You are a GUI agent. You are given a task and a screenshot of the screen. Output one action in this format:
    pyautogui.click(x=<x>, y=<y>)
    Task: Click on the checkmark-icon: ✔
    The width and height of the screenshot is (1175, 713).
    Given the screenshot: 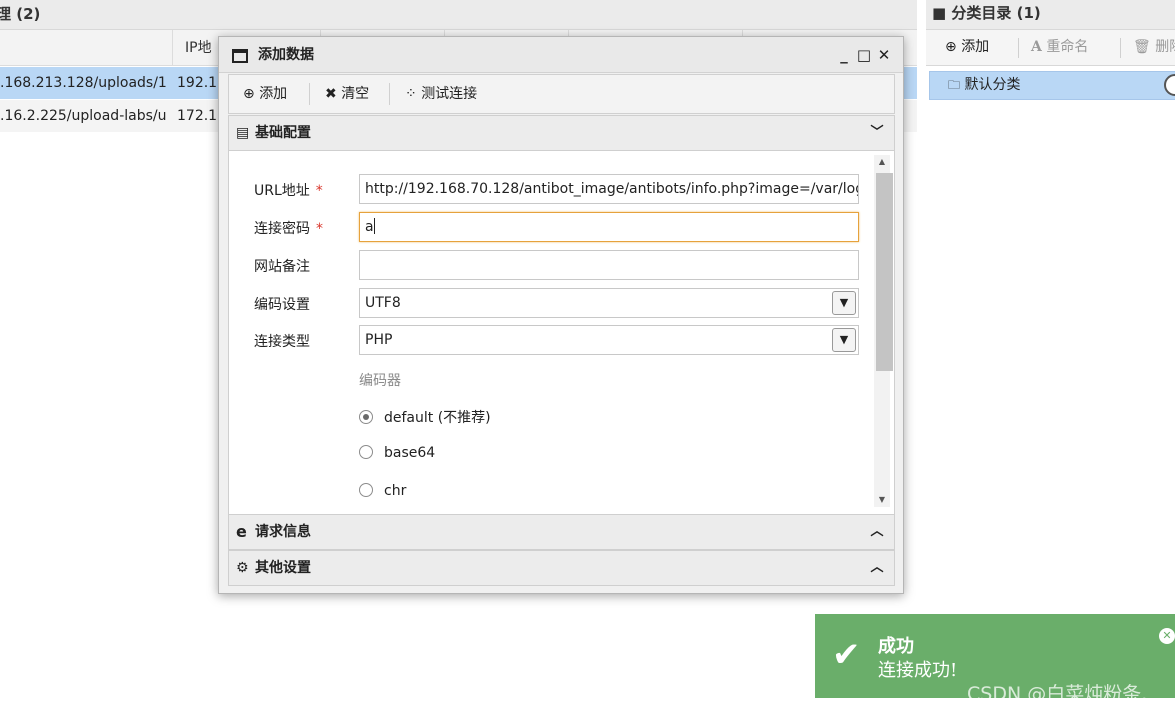 What is the action you would take?
    pyautogui.click(x=846, y=655)
    